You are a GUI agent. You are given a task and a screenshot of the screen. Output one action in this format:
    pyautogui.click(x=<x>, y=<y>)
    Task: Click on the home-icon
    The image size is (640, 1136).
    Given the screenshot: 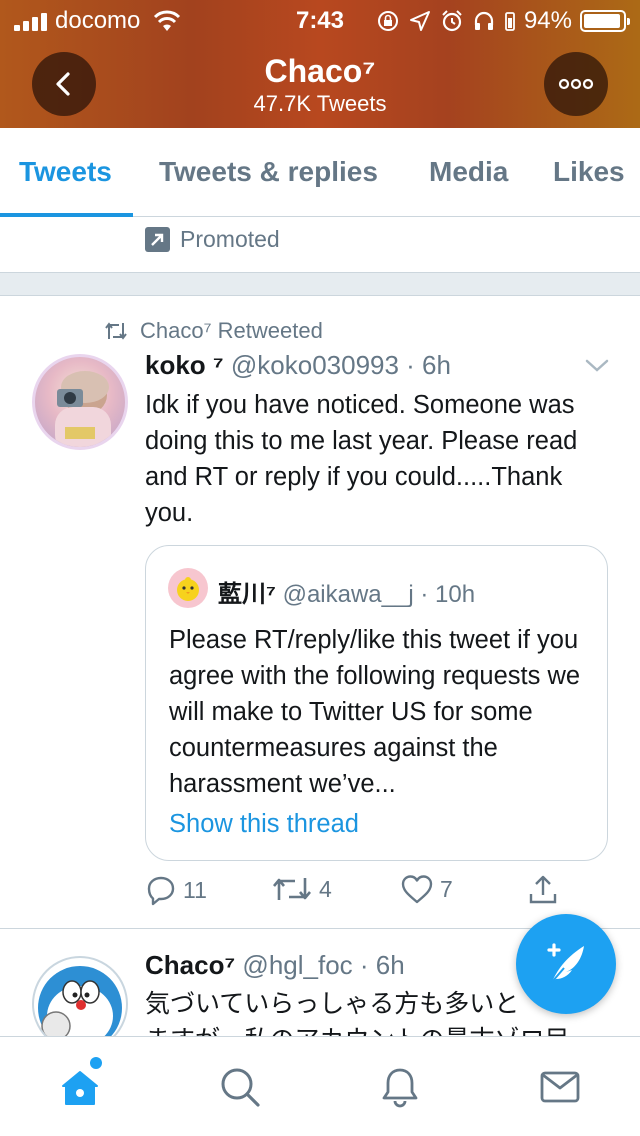 What is the action you would take?
    pyautogui.click(x=80, y=1088)
    